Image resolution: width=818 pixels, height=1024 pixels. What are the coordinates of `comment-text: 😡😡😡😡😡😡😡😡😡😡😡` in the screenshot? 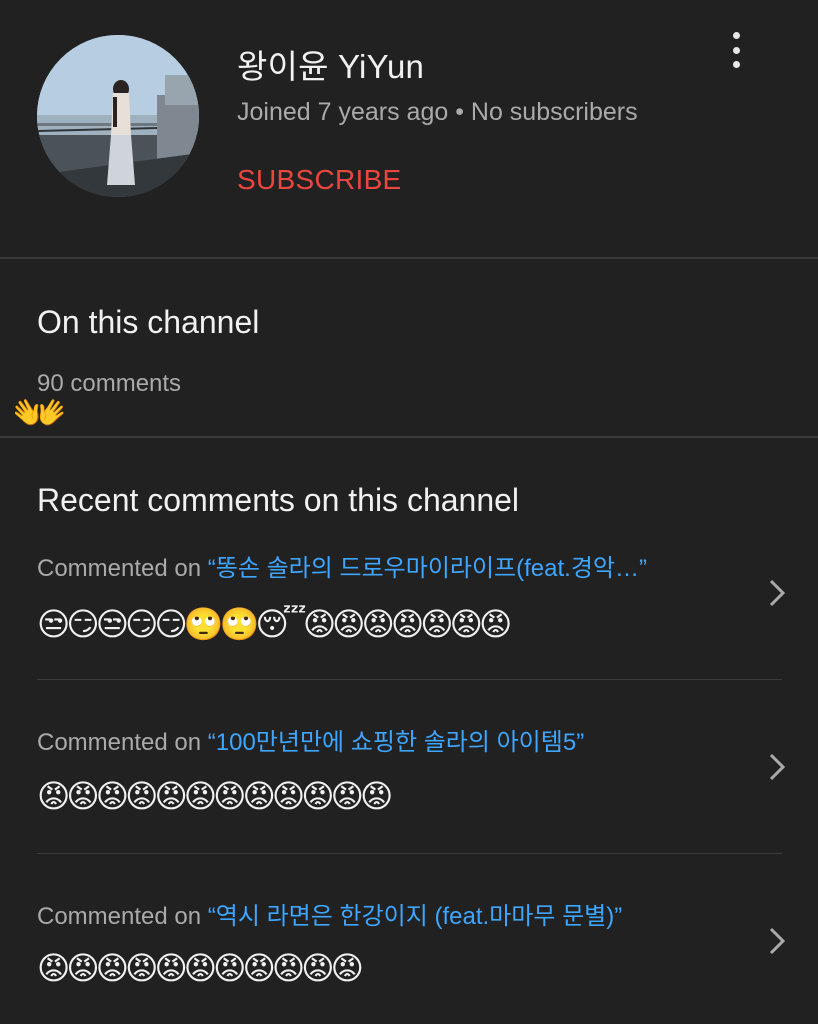 It's located at (200, 968).